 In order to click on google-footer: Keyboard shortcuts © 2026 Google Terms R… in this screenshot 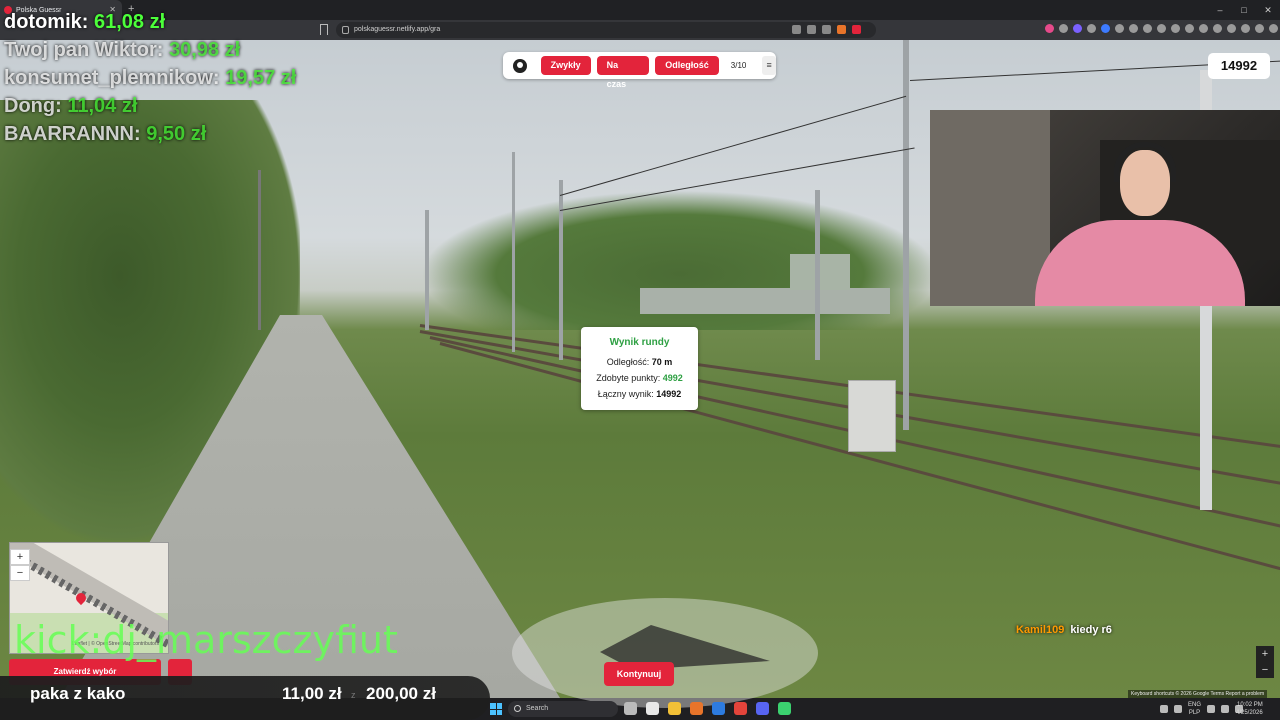, I will do `click(1198, 694)`.